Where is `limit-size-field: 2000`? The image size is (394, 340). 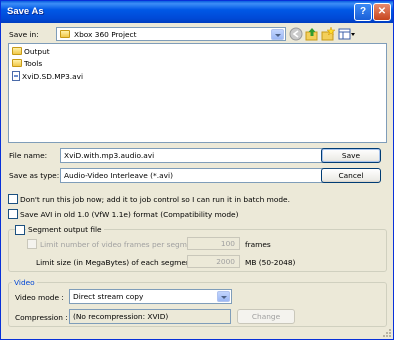
limit-size-field: 2000 is located at coordinates (213, 261).